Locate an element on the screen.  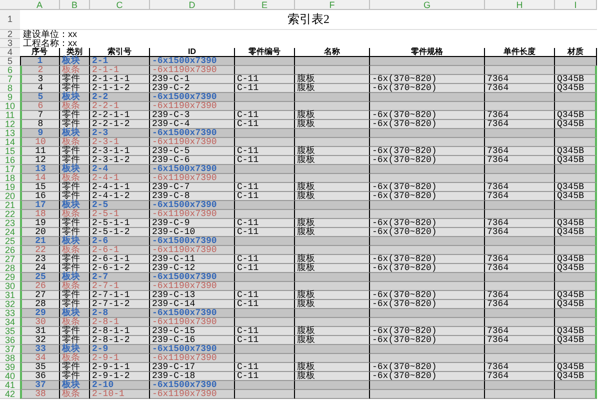
row-header: 9 is located at coordinates (10, 97).